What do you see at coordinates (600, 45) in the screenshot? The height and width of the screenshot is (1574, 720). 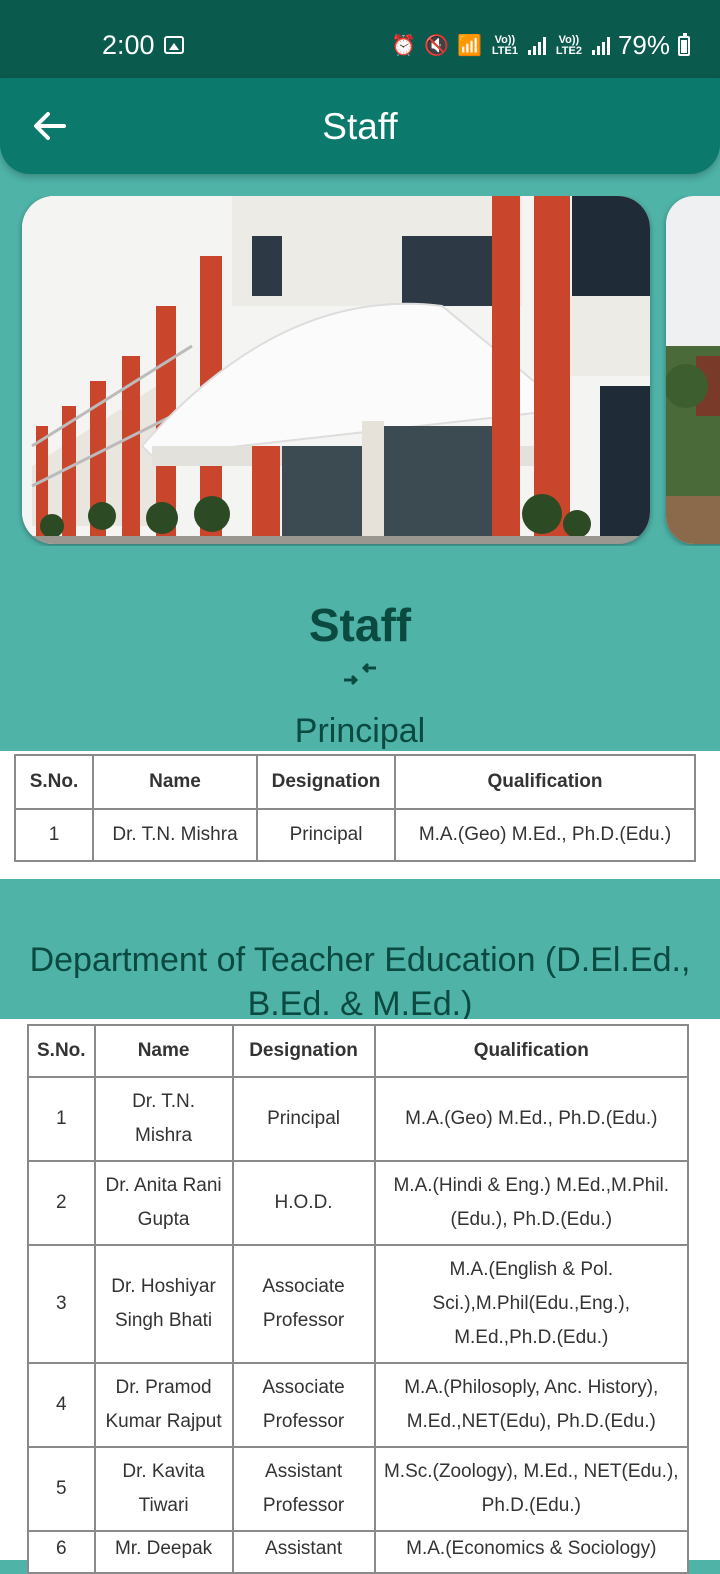 I see `sim2-signal-icon` at bounding box center [600, 45].